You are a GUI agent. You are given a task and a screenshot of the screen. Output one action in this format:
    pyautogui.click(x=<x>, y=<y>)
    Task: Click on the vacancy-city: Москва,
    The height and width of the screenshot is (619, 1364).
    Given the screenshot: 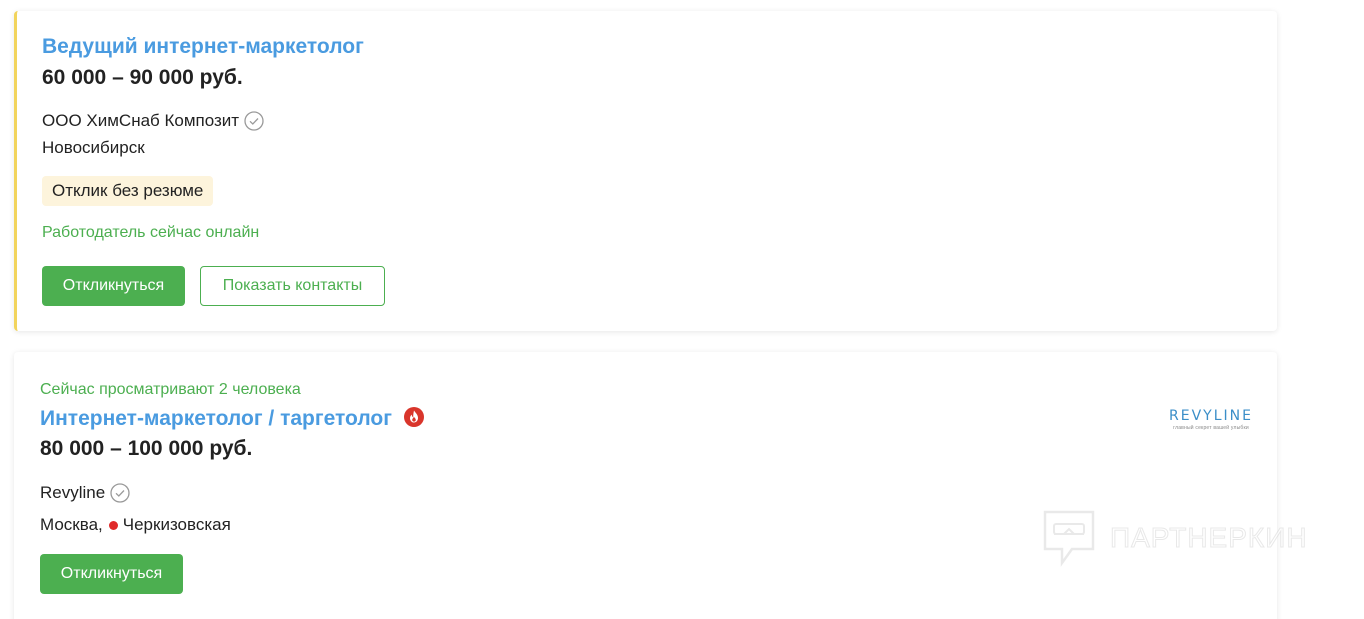 What is the action you would take?
    pyautogui.click(x=71, y=524)
    